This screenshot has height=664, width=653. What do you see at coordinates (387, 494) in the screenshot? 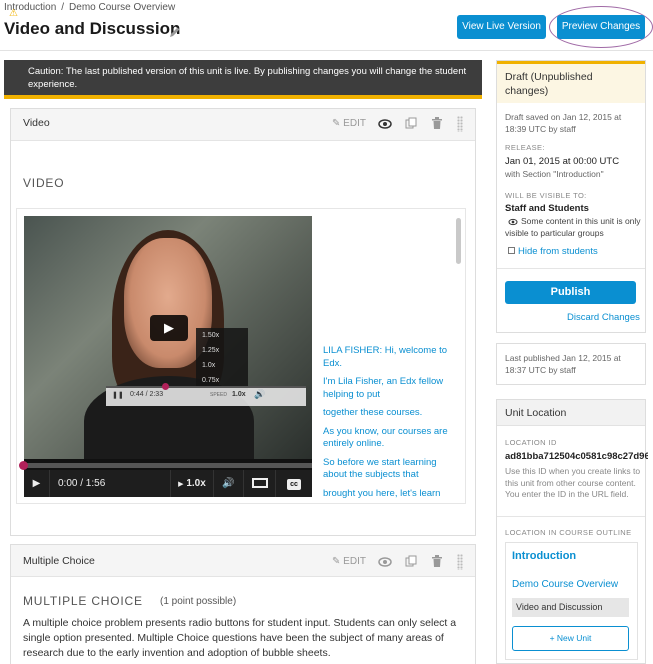
I see `transcript-line: brought you here, let's learn` at bounding box center [387, 494].